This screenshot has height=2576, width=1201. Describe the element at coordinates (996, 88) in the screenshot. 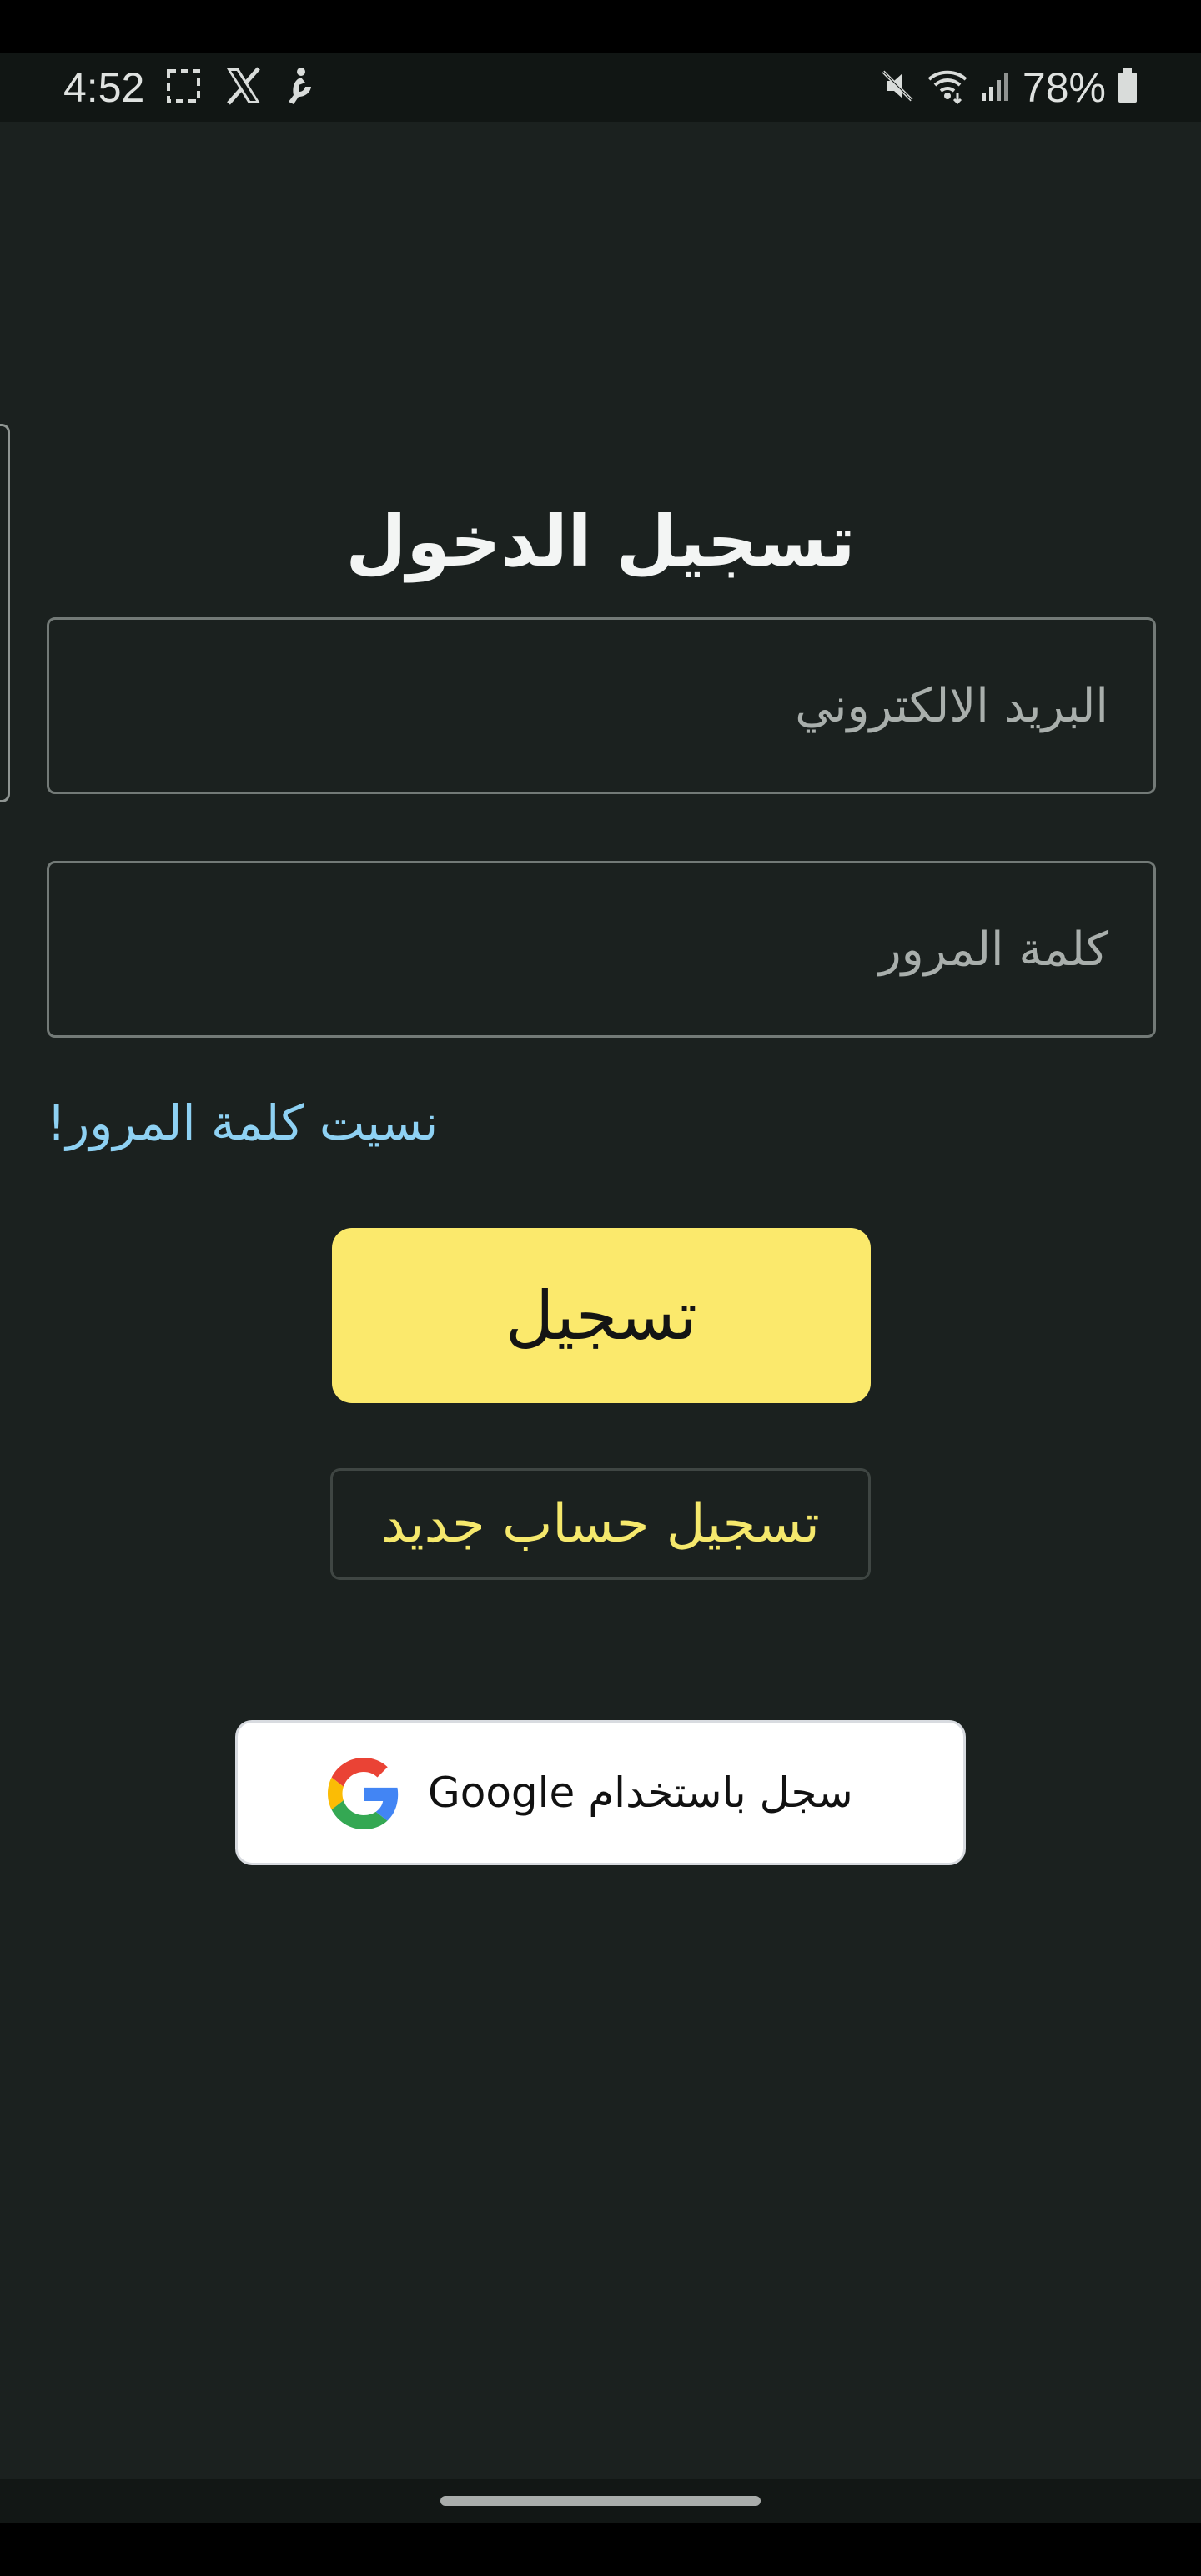

I see `signal-icon` at that location.